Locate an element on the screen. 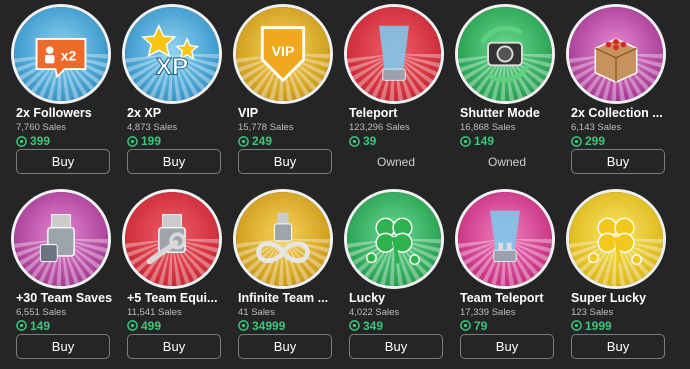  product-card: Lucky 4,022 Sales 349 Buy is located at coordinates (395, 277).